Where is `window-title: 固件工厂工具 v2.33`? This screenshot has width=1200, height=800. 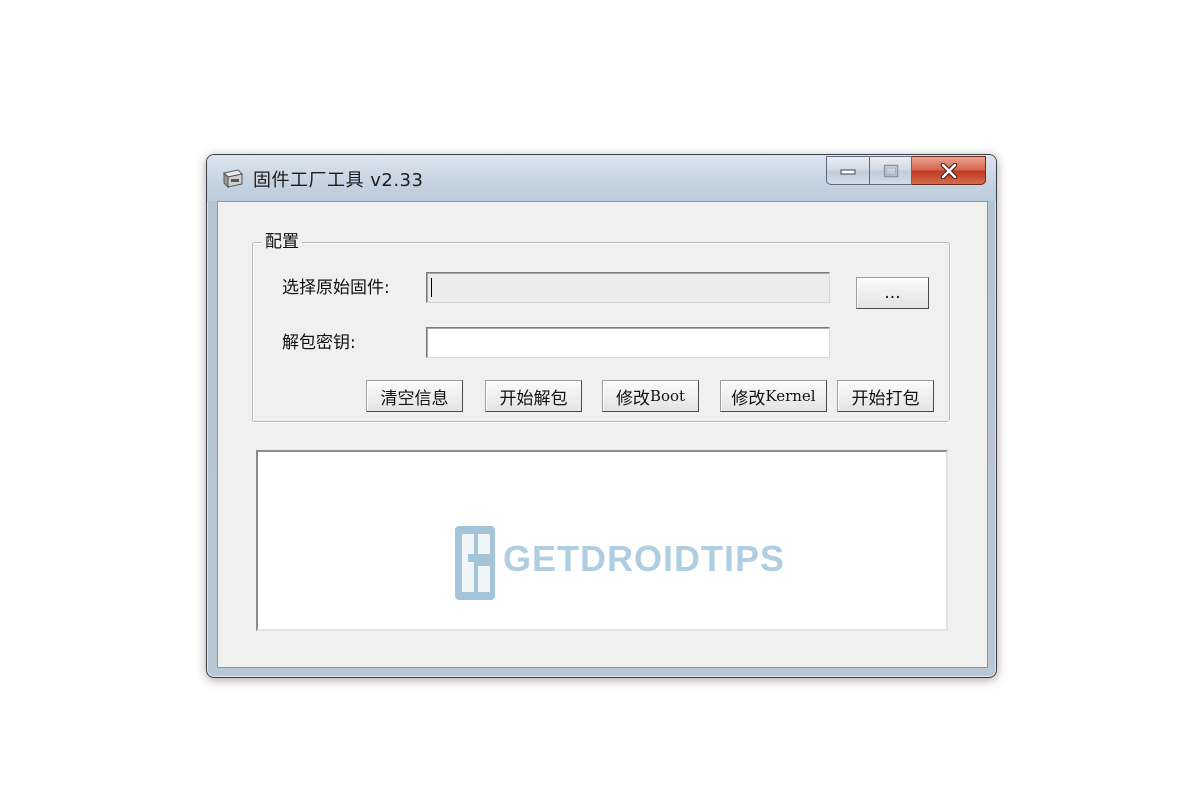 window-title: 固件工厂工具 v2.33 is located at coordinates (338, 180).